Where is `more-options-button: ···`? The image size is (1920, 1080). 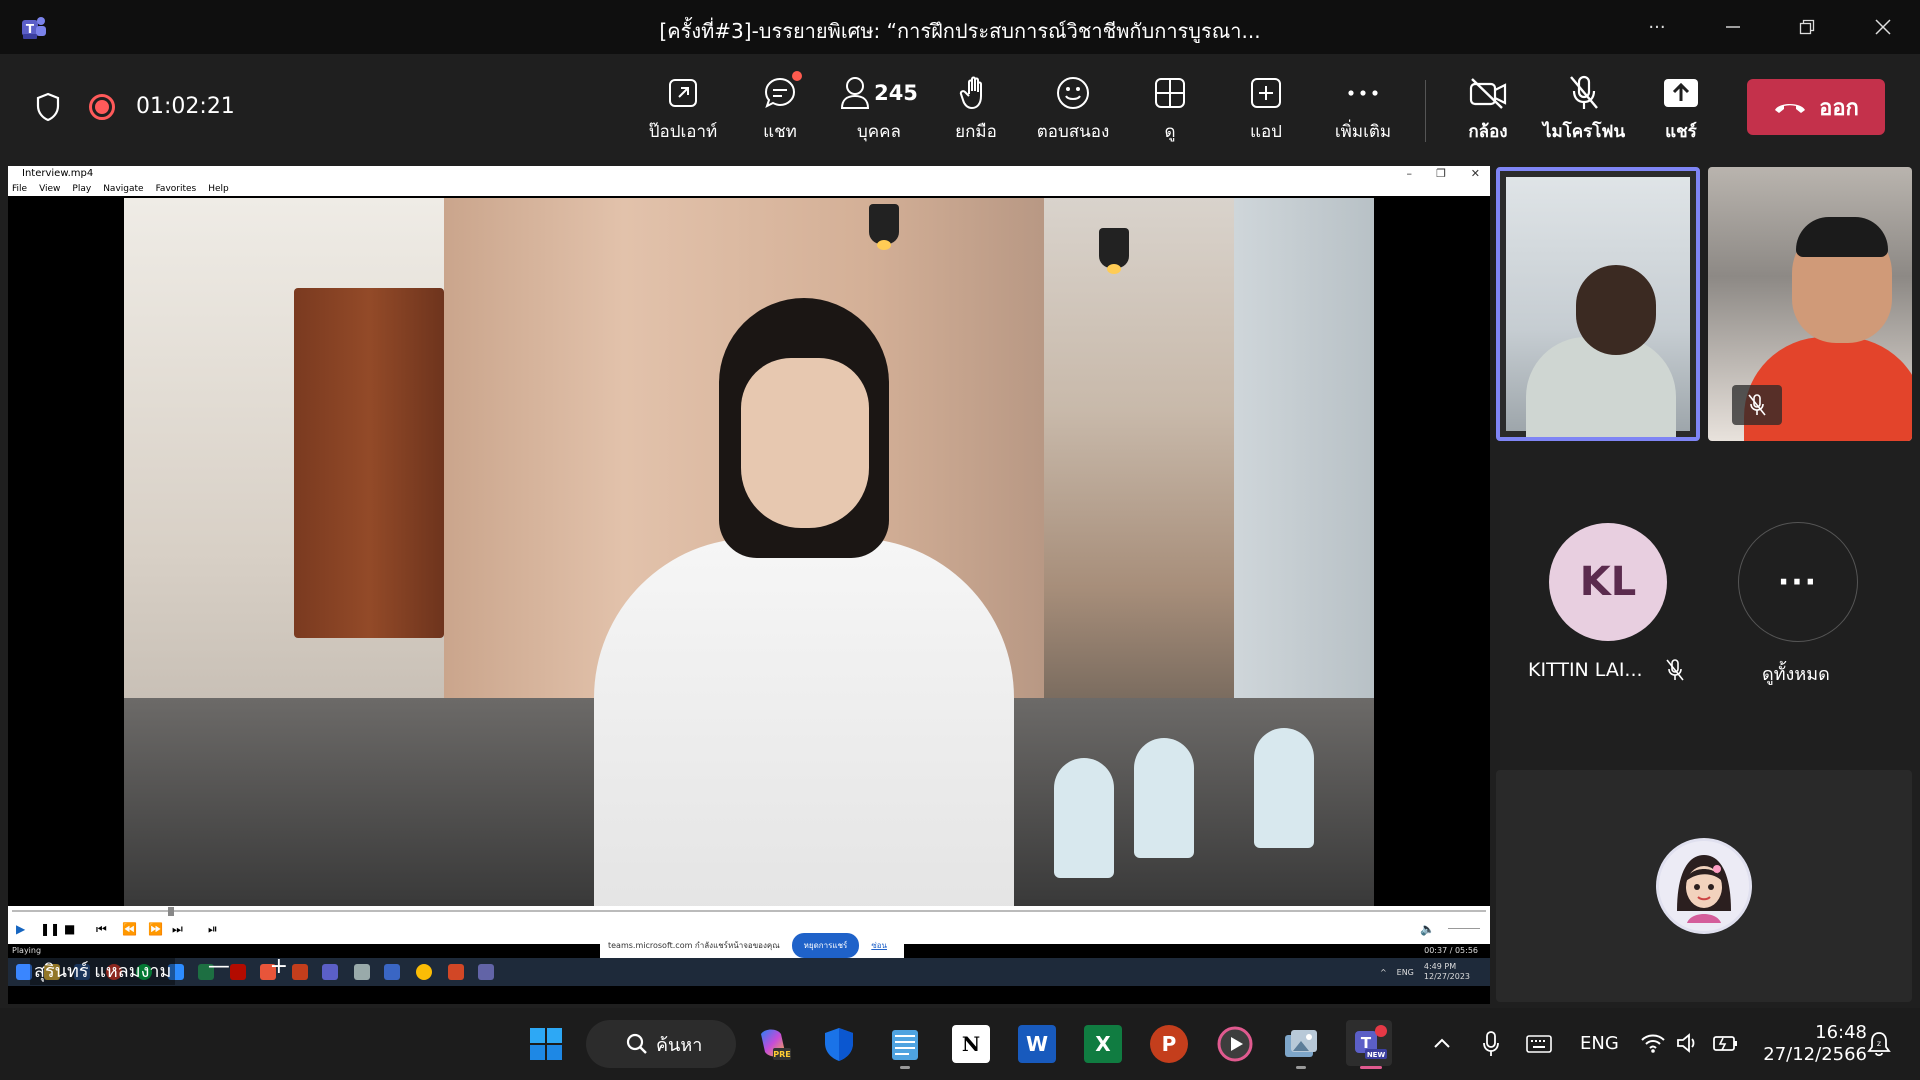 more-options-button: ··· is located at coordinates (1657, 27).